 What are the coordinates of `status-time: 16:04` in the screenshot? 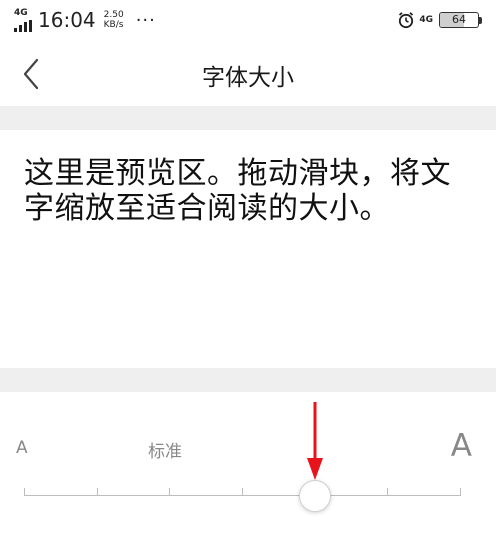 It's located at (67, 20).